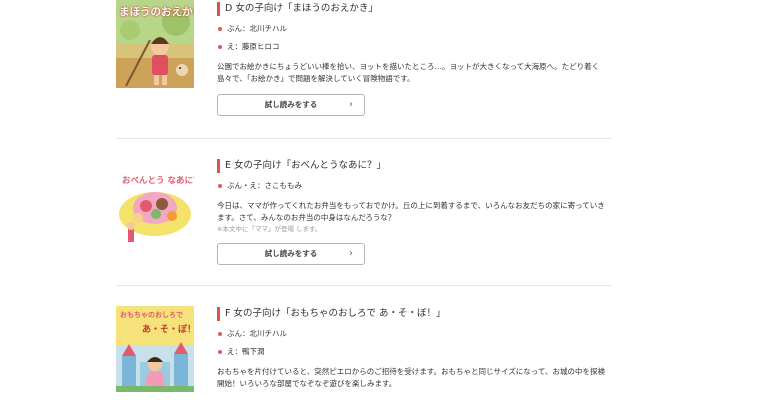 Image resolution: width=770 pixels, height=400 pixels. Describe the element at coordinates (264, 185) in the screenshot. I see `author-text: ぶん・え：さこももみ` at that location.